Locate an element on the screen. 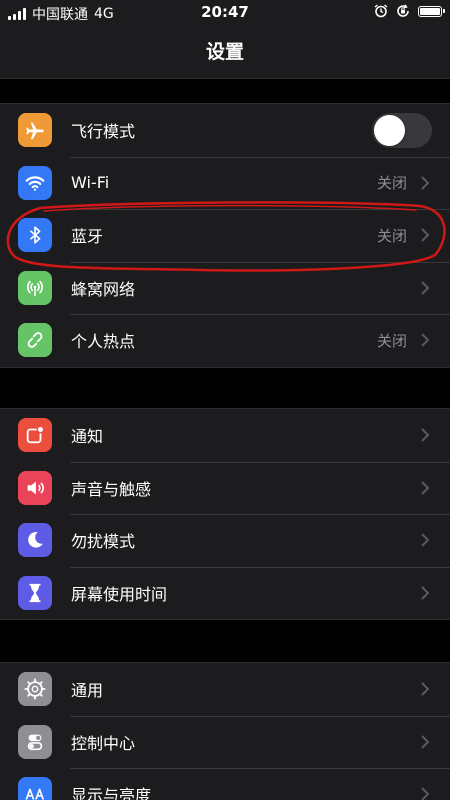 This screenshot has width=450, height=800. settings-row-notifications: 通知 is located at coordinates (225, 435).